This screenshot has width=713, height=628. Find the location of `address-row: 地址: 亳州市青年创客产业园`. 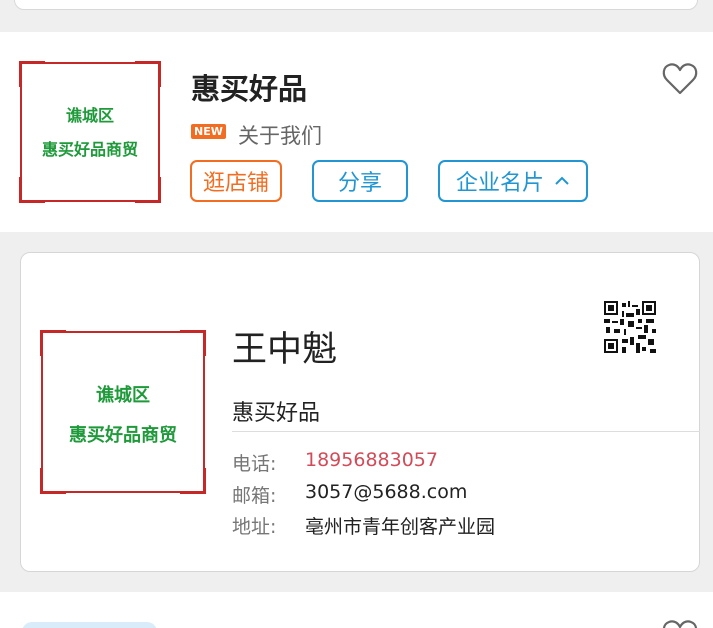

address-row: 地址: 亳州市青年创客产业园 is located at coordinates (363, 525).